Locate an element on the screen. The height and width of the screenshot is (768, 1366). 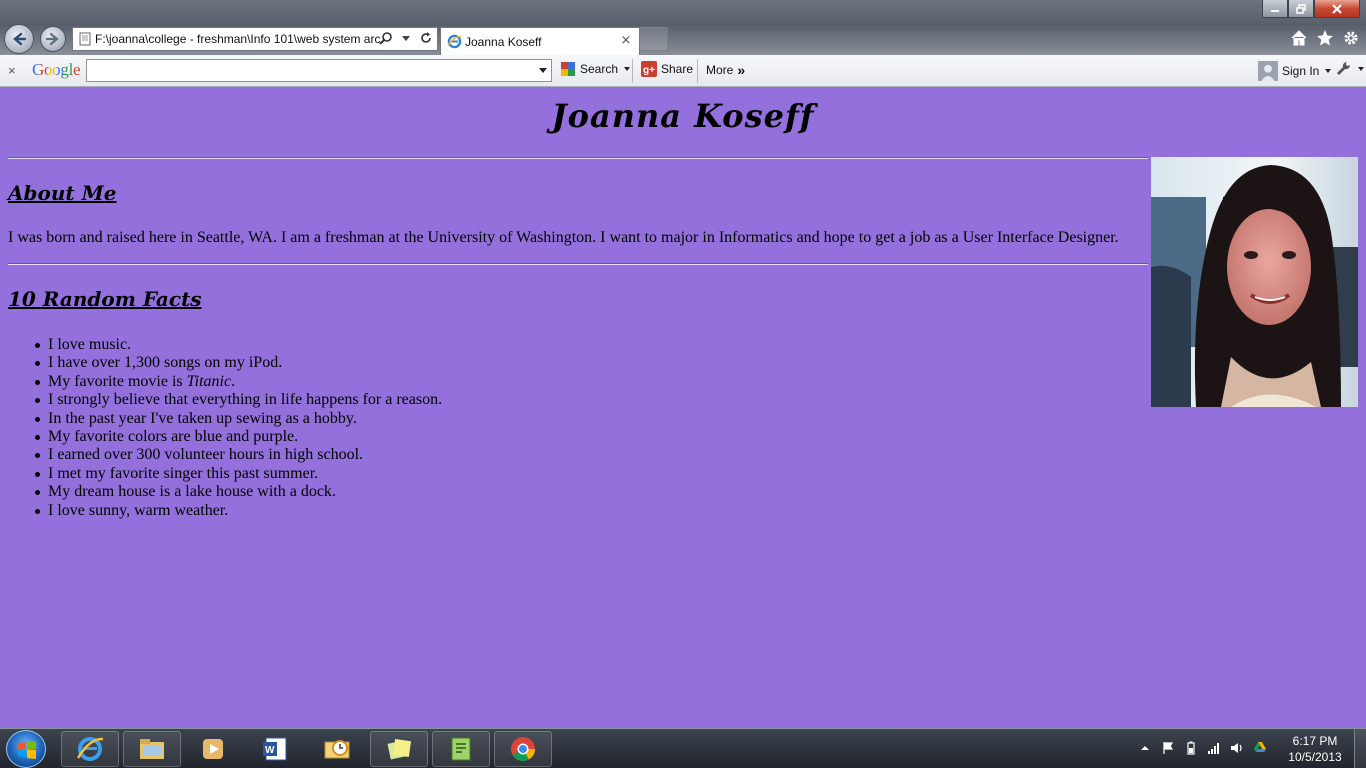
minimize-button is located at coordinates (1275, 9).